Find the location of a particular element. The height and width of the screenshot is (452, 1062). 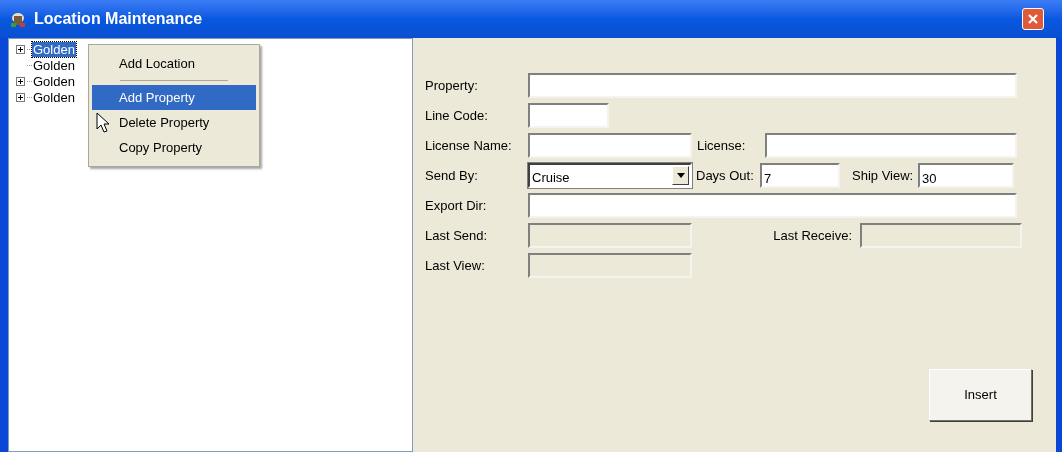

field-label: Last Receive: is located at coordinates (812, 235).